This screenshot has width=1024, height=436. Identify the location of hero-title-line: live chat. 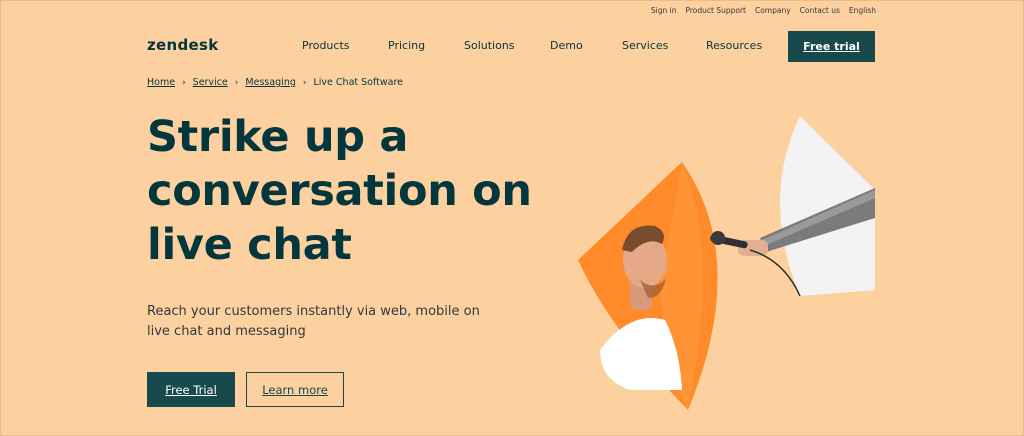
(249, 245).